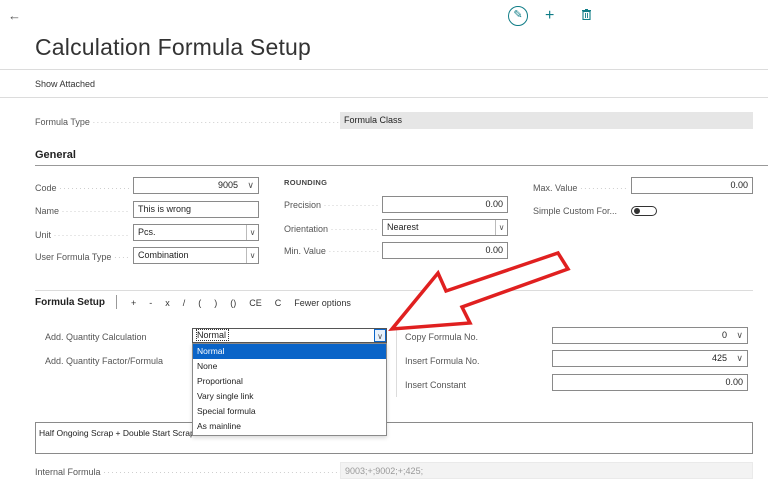 The width and height of the screenshot is (768, 502). What do you see at coordinates (255, 303) in the screenshot?
I see `op-clear-entry-button: CE` at bounding box center [255, 303].